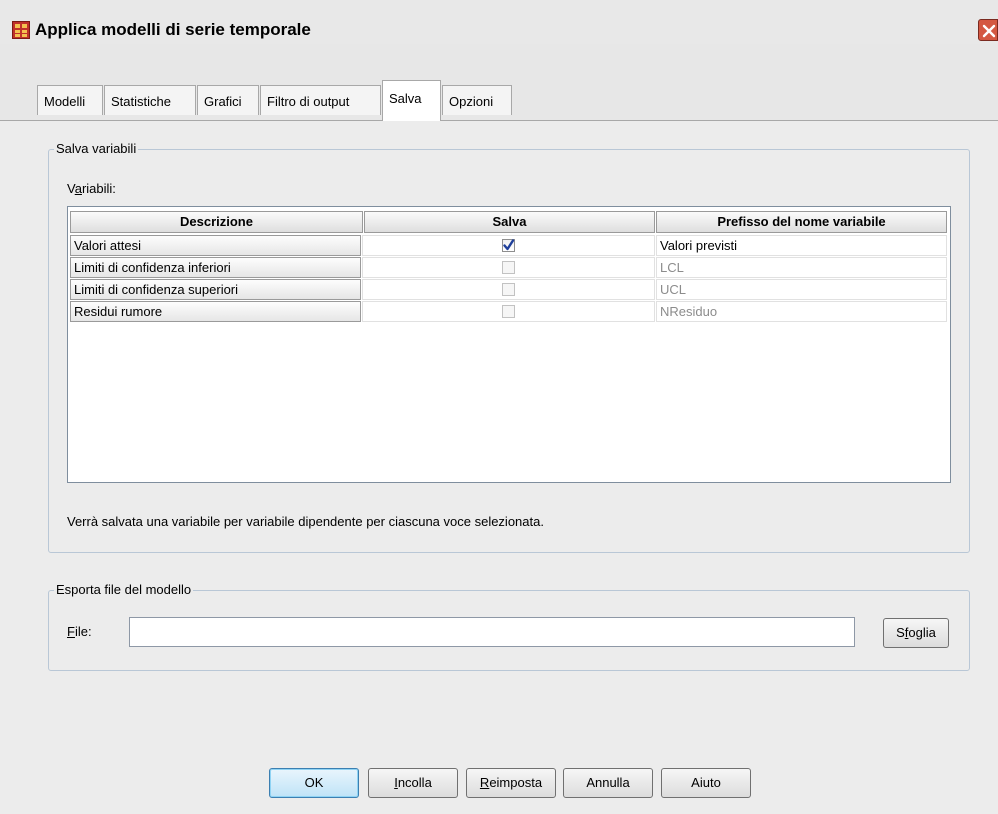  Describe the element at coordinates (706, 783) in the screenshot. I see `help-button: Aiuto` at that location.